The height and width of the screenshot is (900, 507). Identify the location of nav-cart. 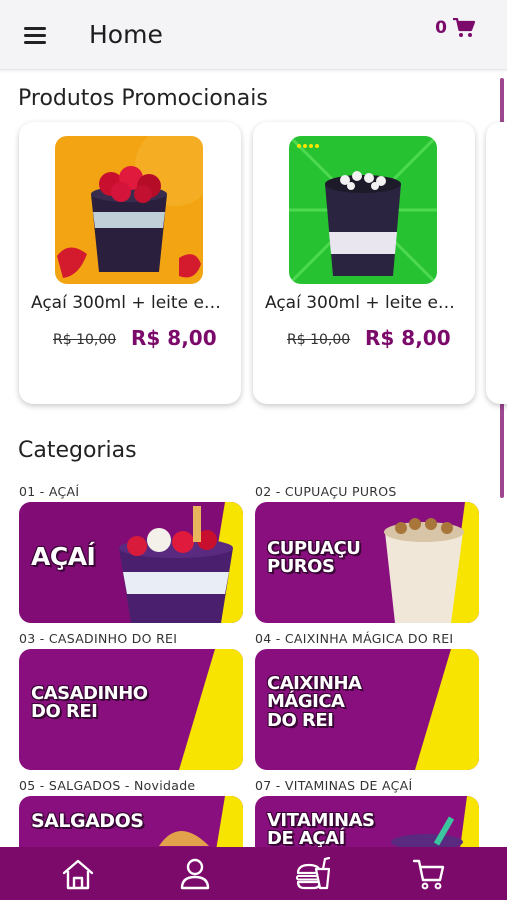
(429, 874).